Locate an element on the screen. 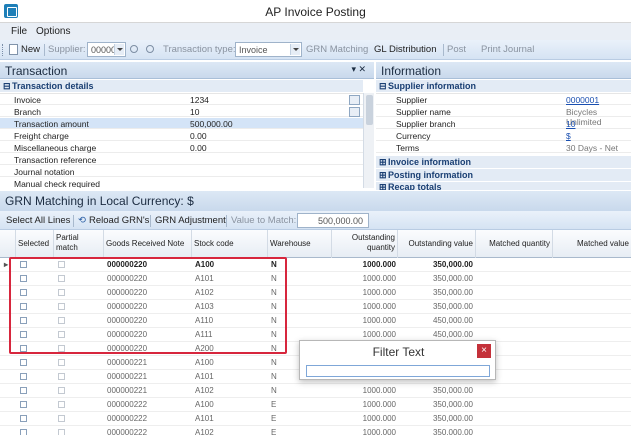  value-to-match-label: Value to Match: is located at coordinates (264, 220).